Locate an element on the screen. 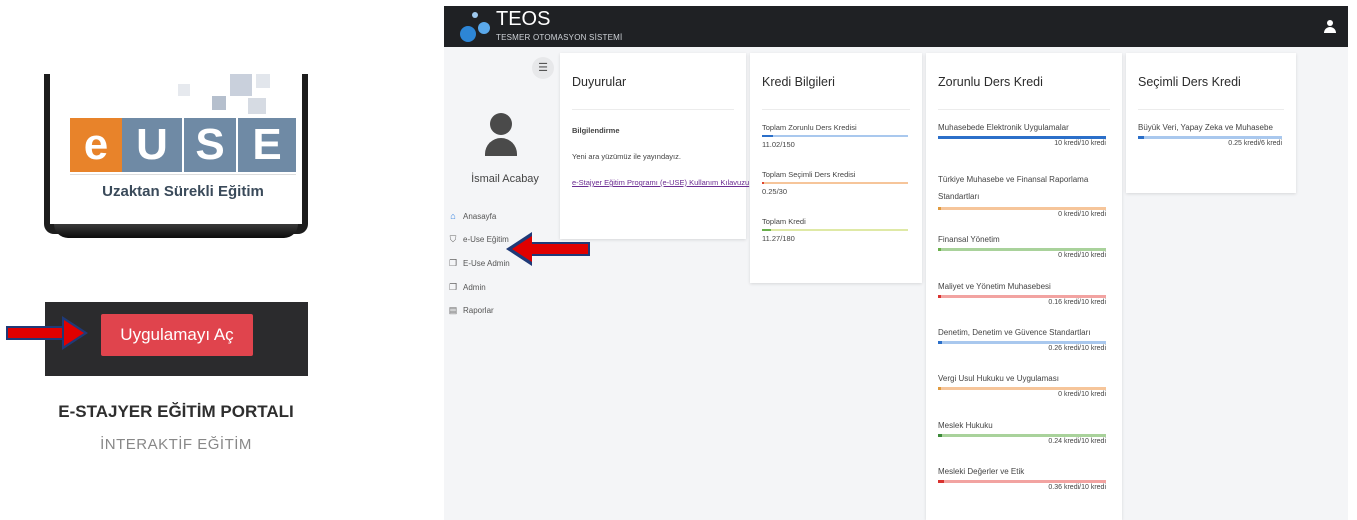 This screenshot has height=520, width=1357. logo-letter-s: S is located at coordinates (210, 144).